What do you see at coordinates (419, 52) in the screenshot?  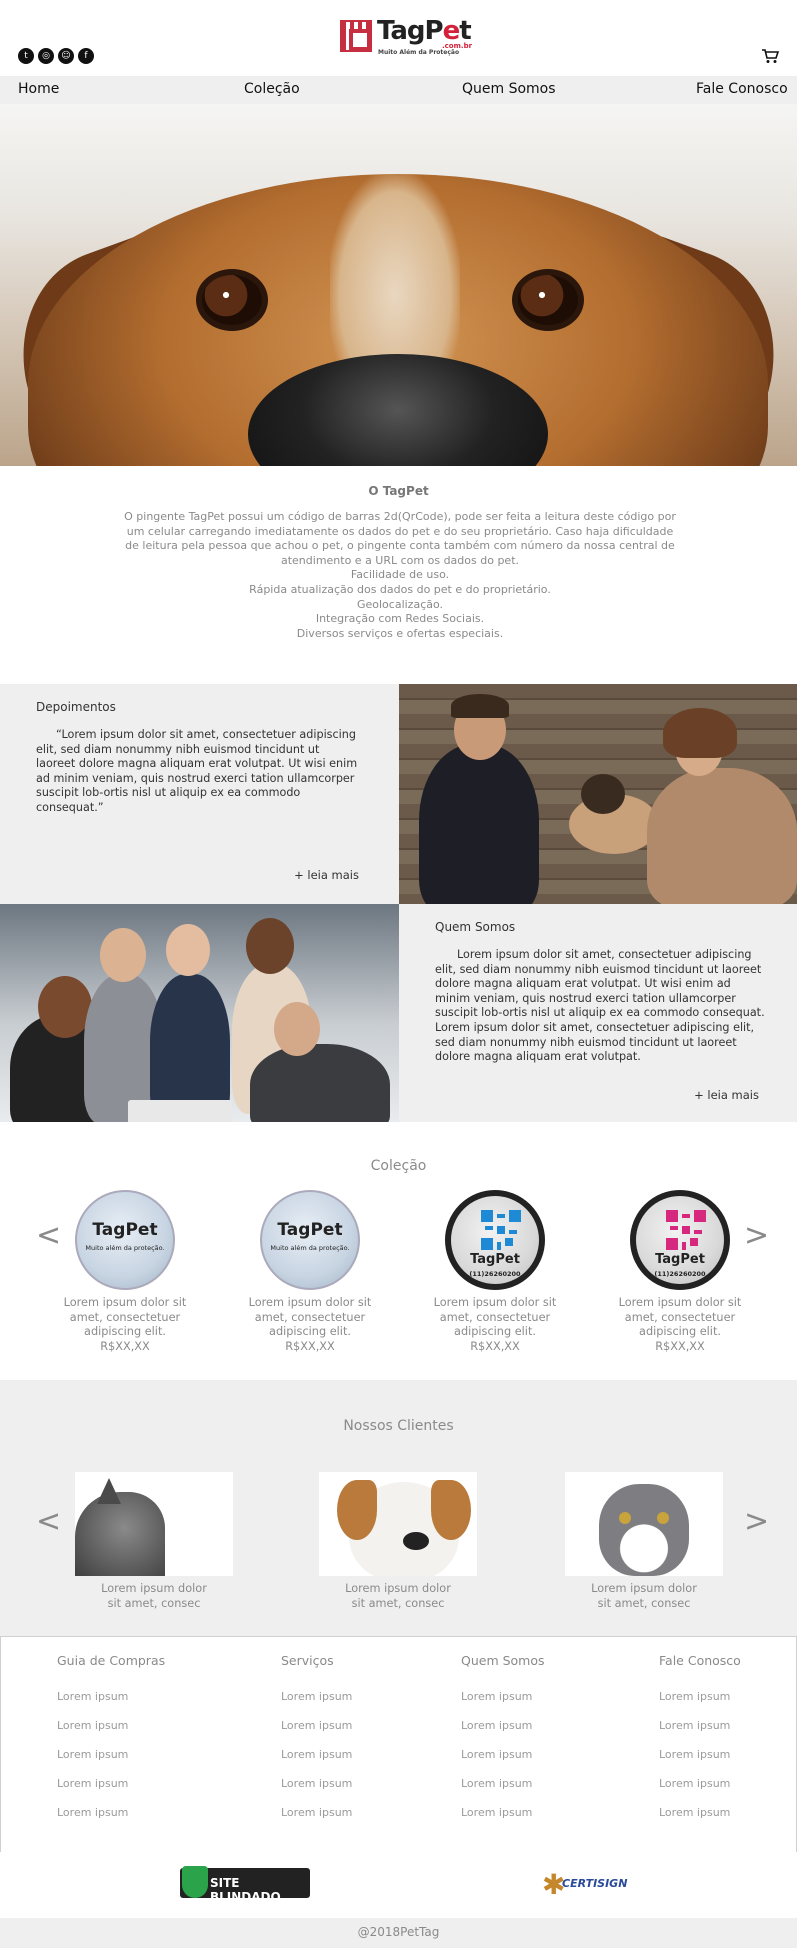 I see `logo-tagline: Muito Além da Proteção` at bounding box center [419, 52].